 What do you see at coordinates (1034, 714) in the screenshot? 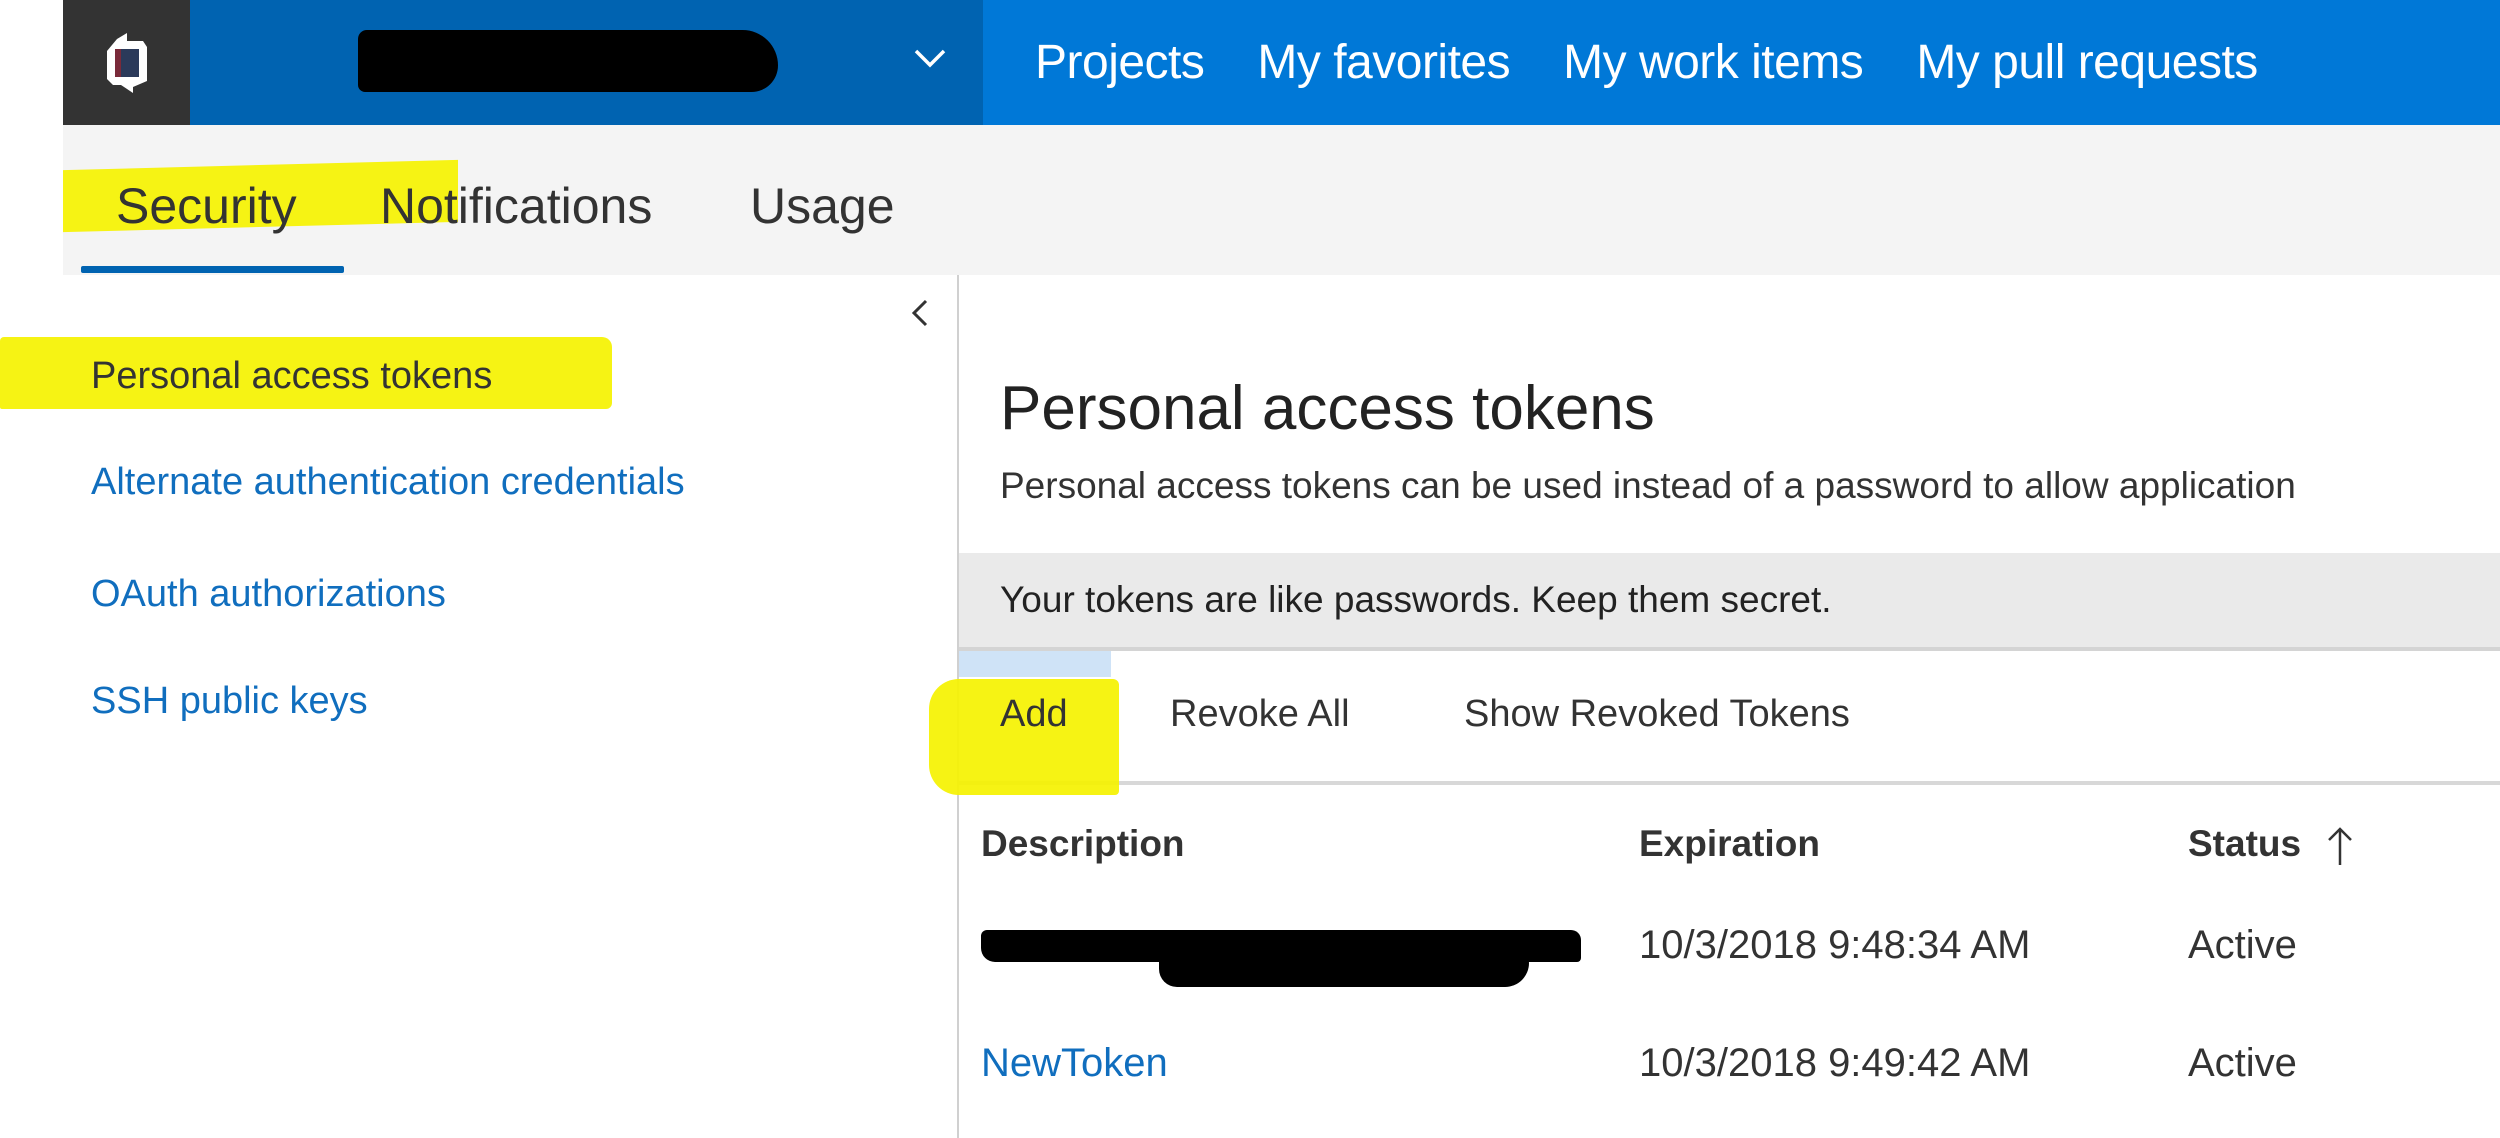
I see `add-token-button: Add` at bounding box center [1034, 714].